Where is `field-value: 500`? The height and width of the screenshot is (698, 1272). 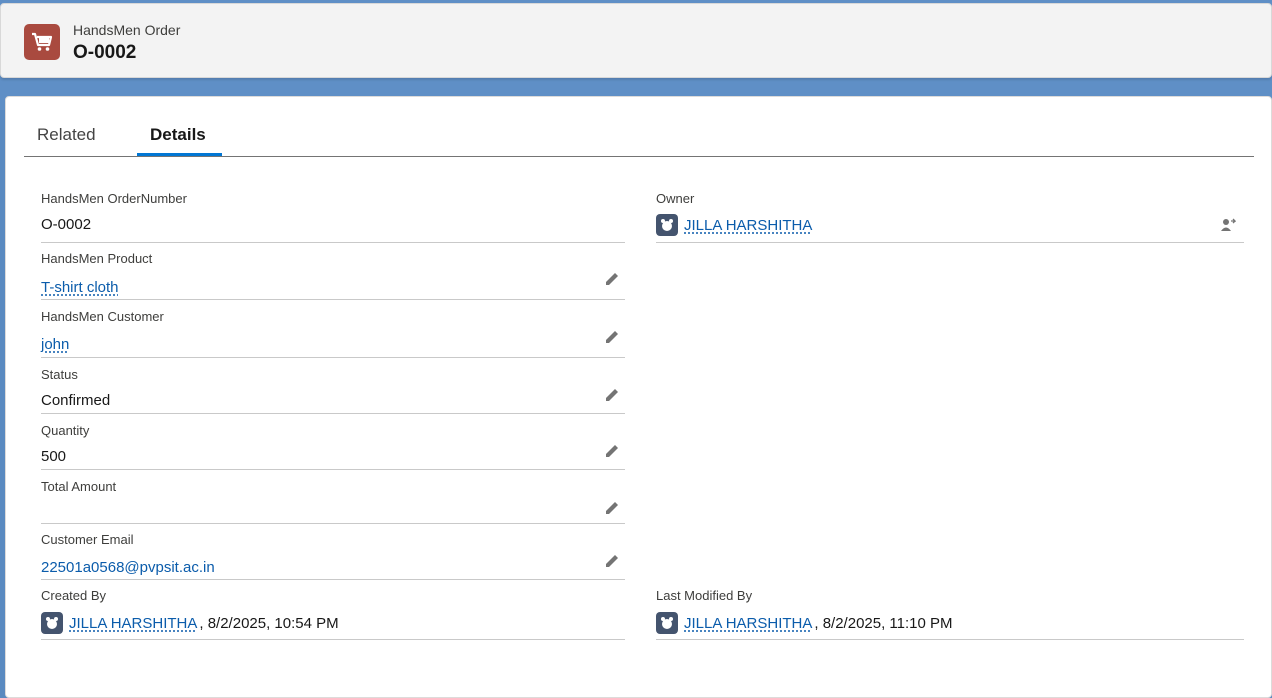 field-value: 500 is located at coordinates (54, 456).